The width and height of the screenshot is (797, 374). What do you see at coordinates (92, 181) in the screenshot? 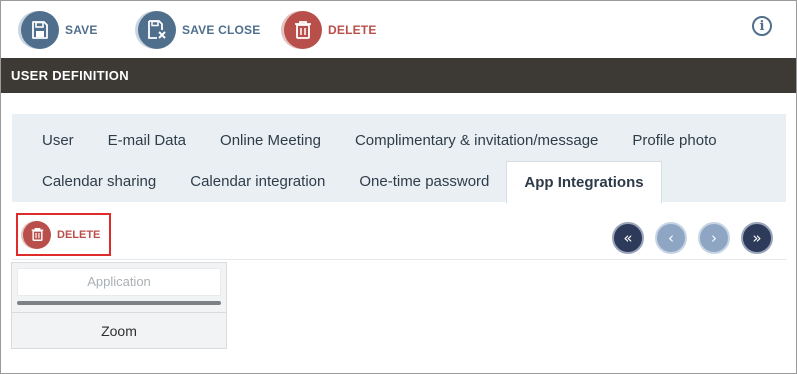
I see `tab-calendar-sharing: Calendar sharing` at bounding box center [92, 181].